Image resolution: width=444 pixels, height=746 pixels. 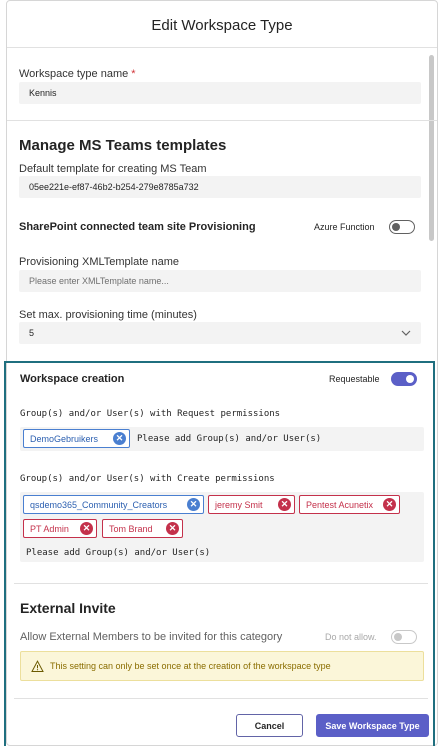 What do you see at coordinates (431, 148) in the screenshot?
I see `scrollbar-thumb` at bounding box center [431, 148].